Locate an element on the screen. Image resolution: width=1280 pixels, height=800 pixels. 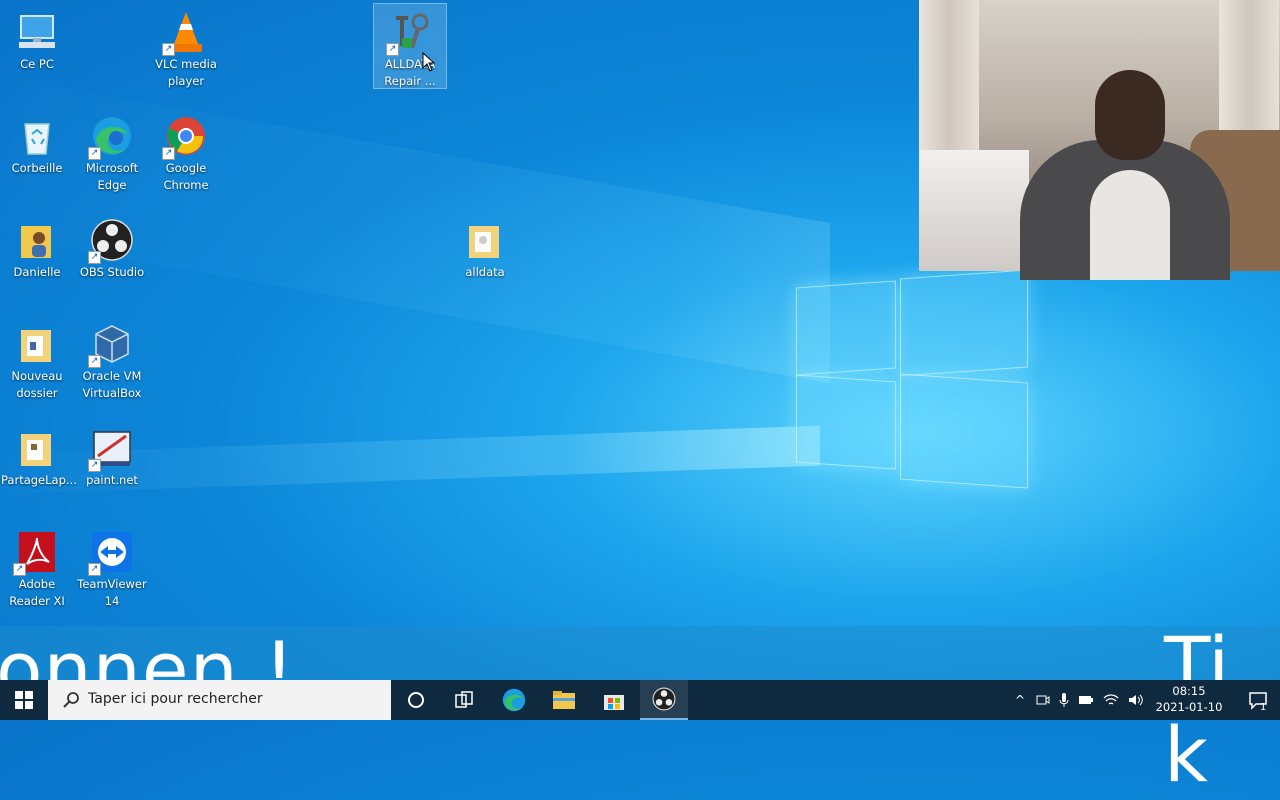
taskbar-clock: 08:15 2021-01-10 is located at coordinates (1189, 699).